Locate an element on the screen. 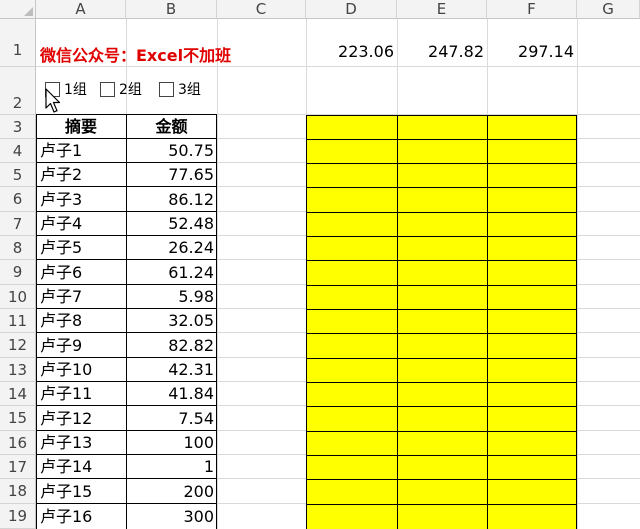 The height and width of the screenshot is (529, 640). table-cell-summary: 卢子12 is located at coordinates (83, 418).